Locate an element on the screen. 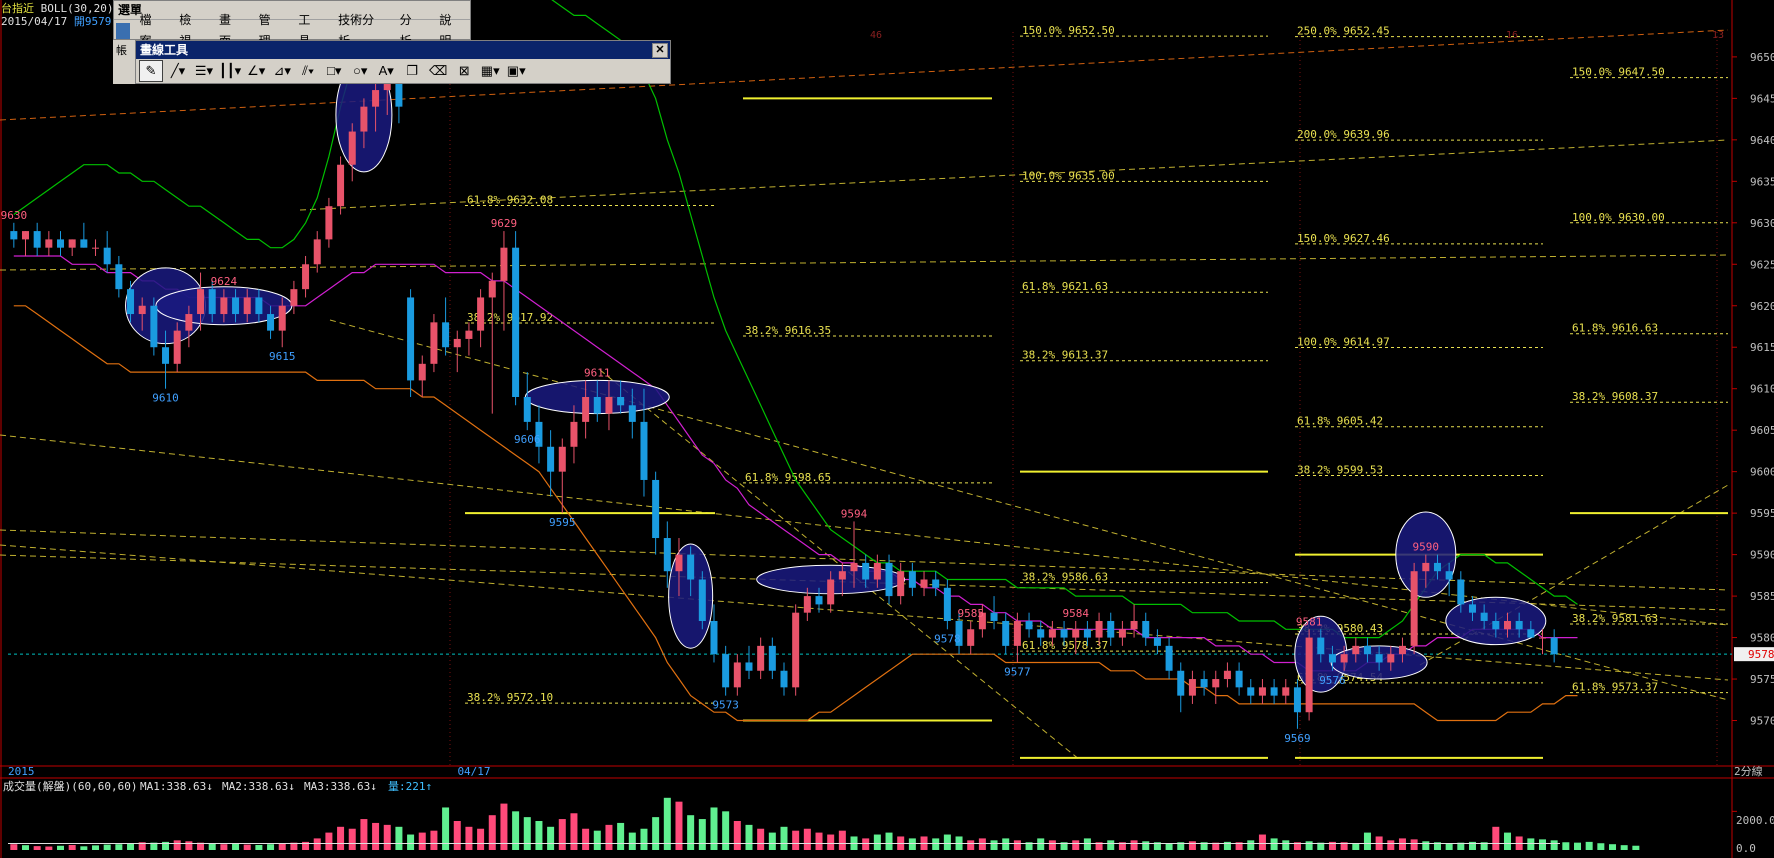 This screenshot has height=858, width=1774. palette-icon: ▦▾ is located at coordinates (490, 71).